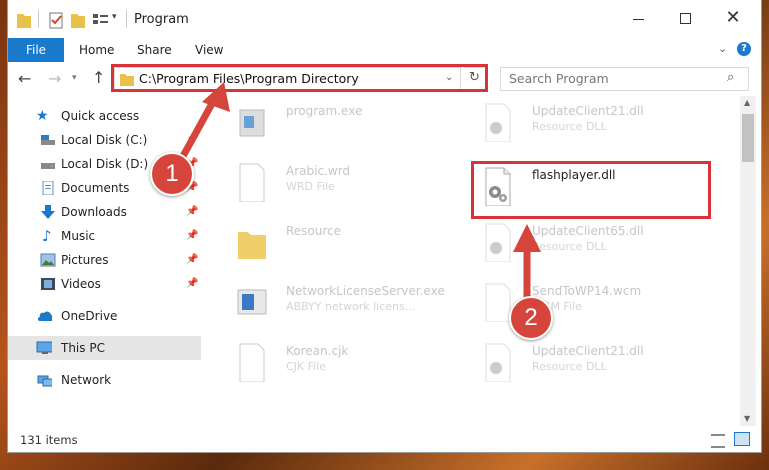 This screenshot has width=769, height=470. Describe the element at coordinates (527, 263) in the screenshot. I see `arrow-to-file` at that location.